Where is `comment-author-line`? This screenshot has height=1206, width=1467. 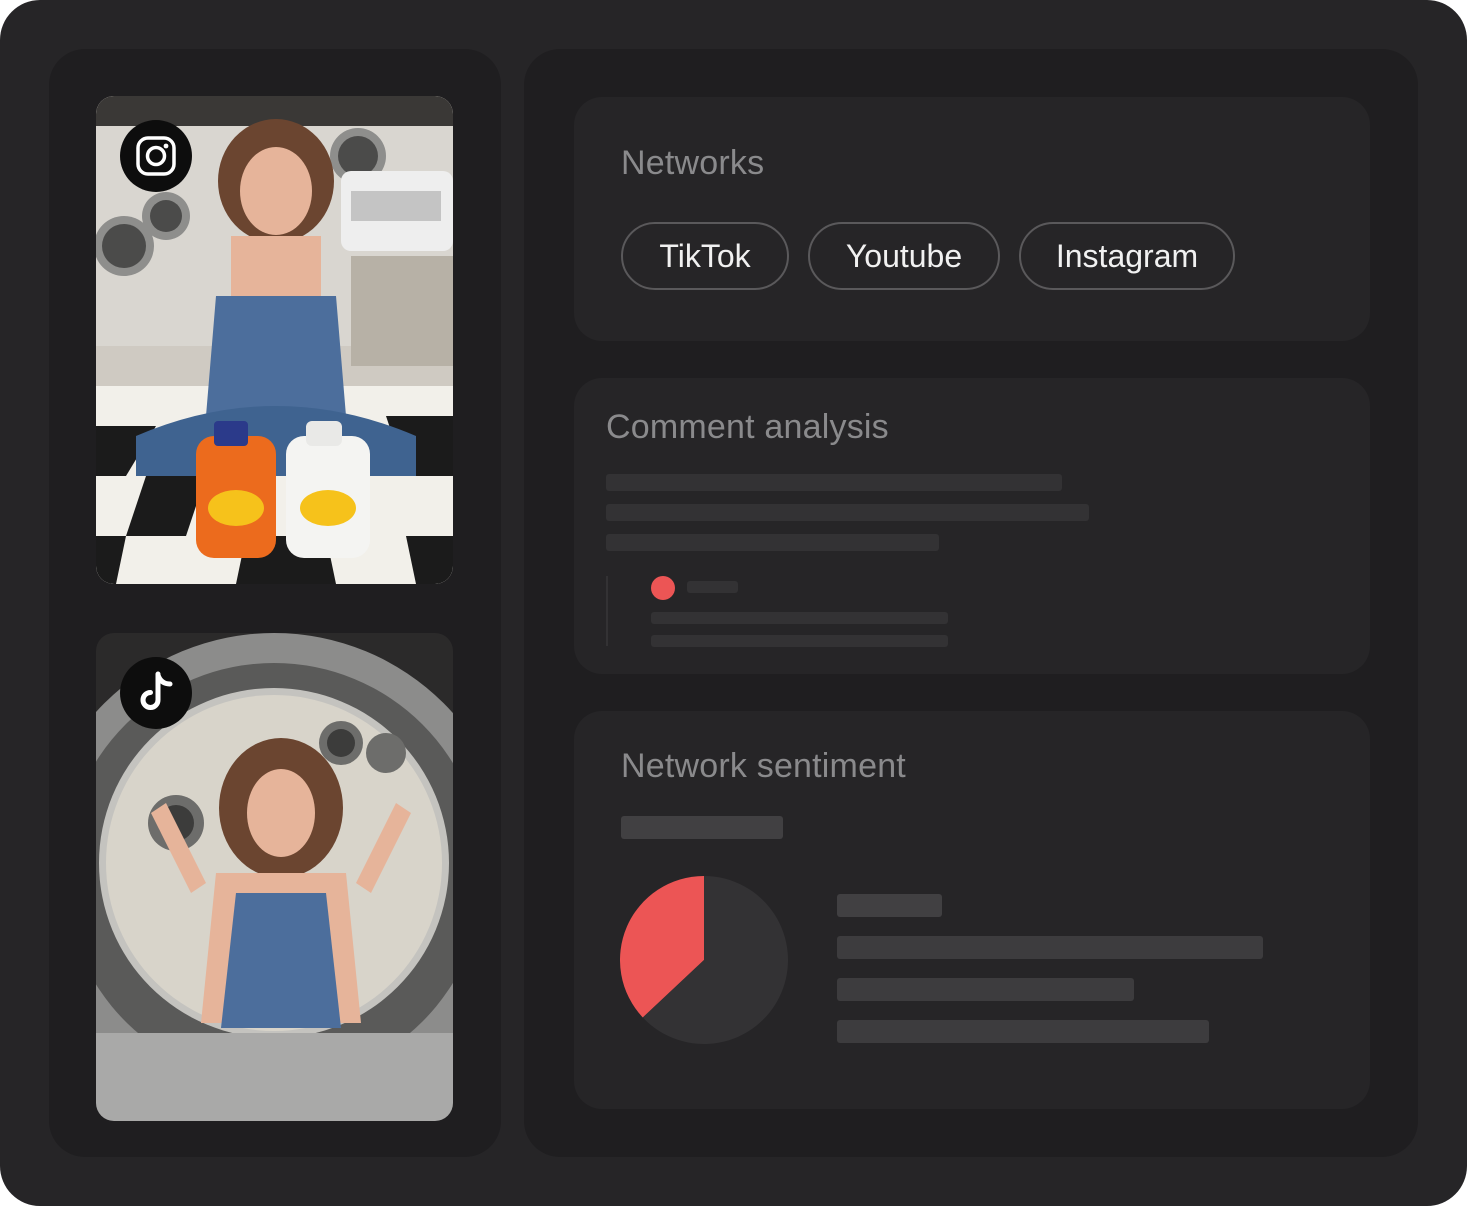 comment-author-line is located at coordinates (712, 587).